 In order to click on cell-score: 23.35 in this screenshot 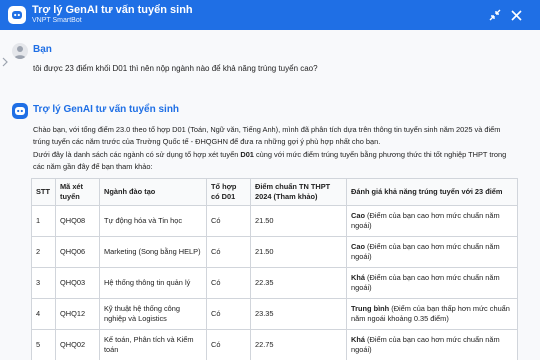, I will do `click(298, 314)`.